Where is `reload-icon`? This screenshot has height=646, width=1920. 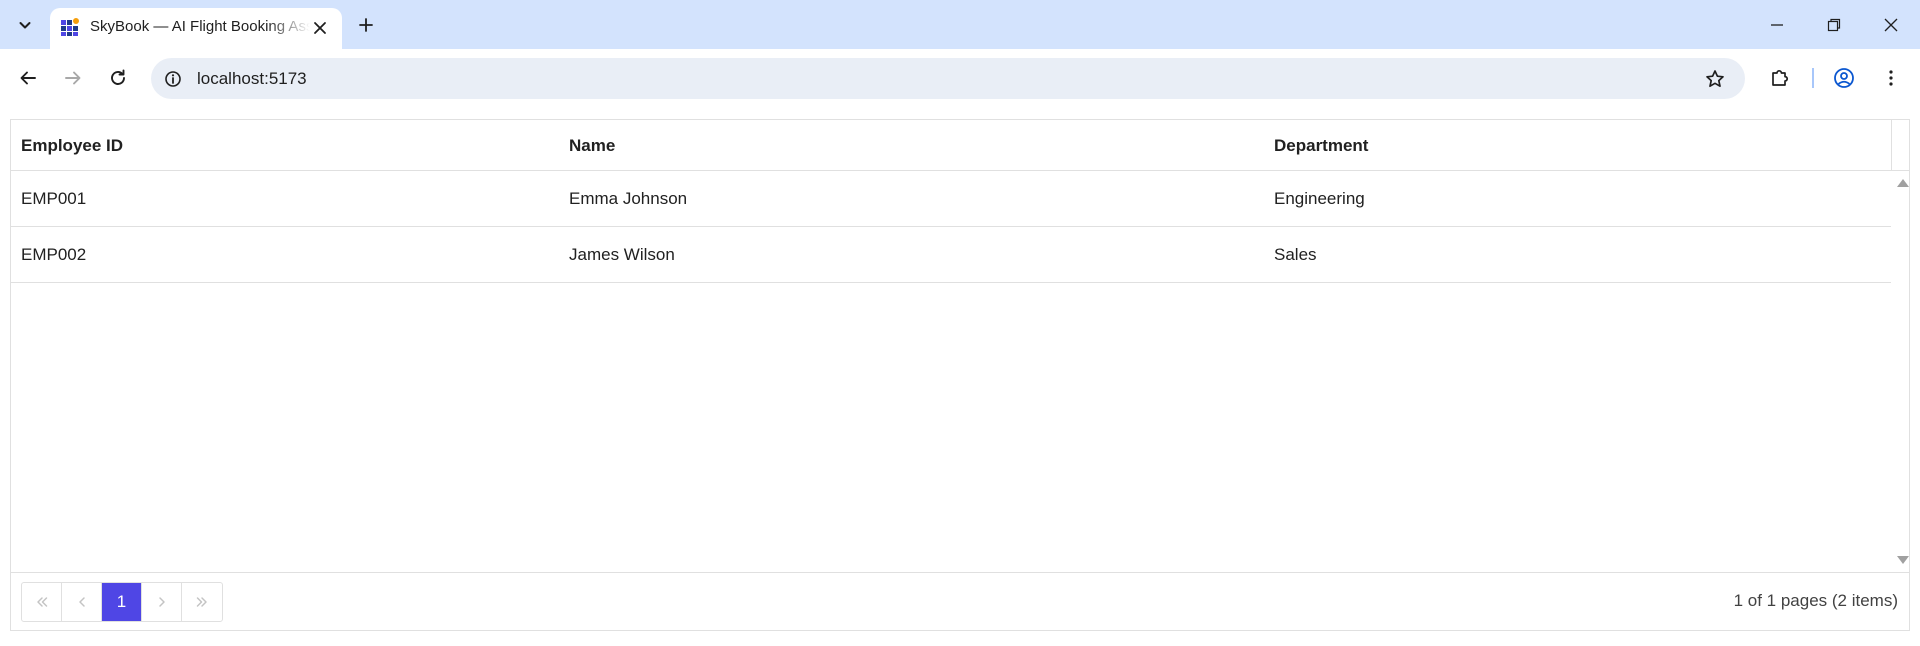
reload-icon is located at coordinates (118, 77).